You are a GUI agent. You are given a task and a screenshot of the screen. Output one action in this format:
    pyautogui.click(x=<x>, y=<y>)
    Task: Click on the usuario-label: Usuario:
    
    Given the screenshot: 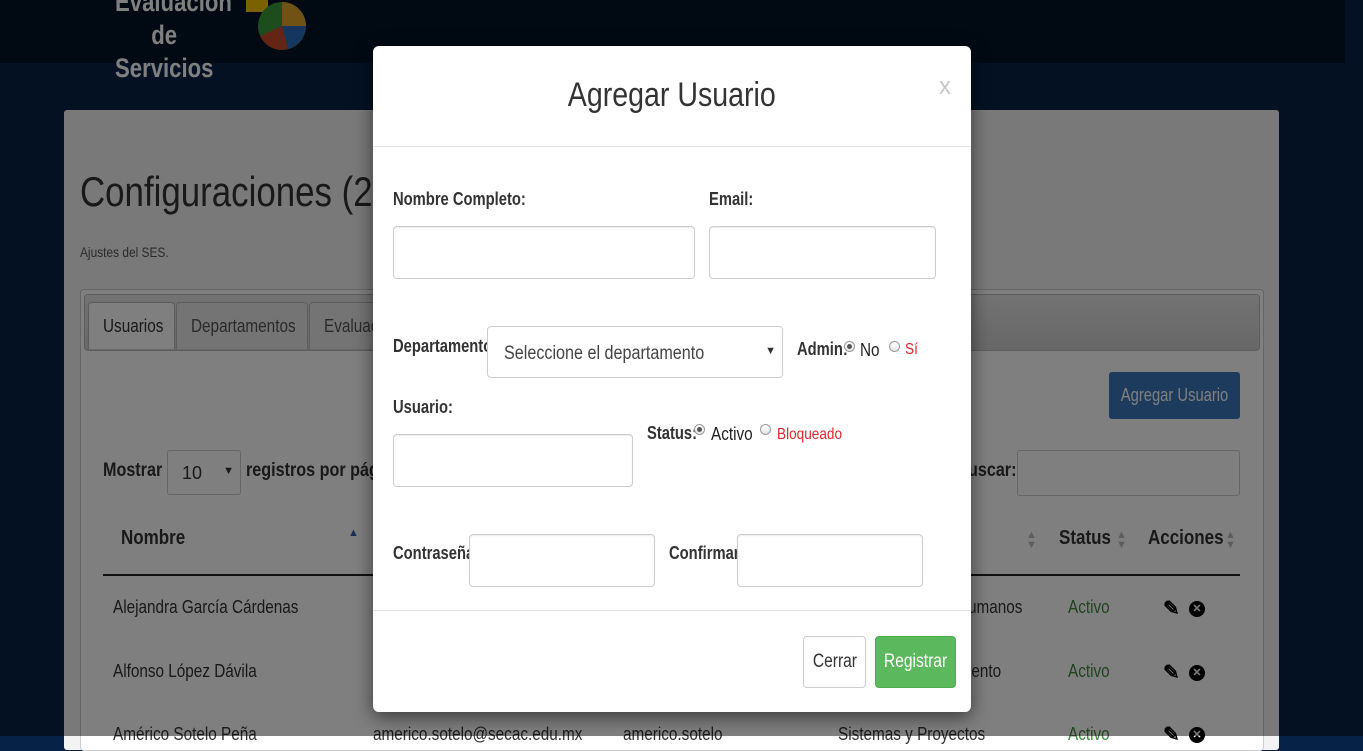 What is the action you would take?
    pyautogui.click(x=423, y=407)
    